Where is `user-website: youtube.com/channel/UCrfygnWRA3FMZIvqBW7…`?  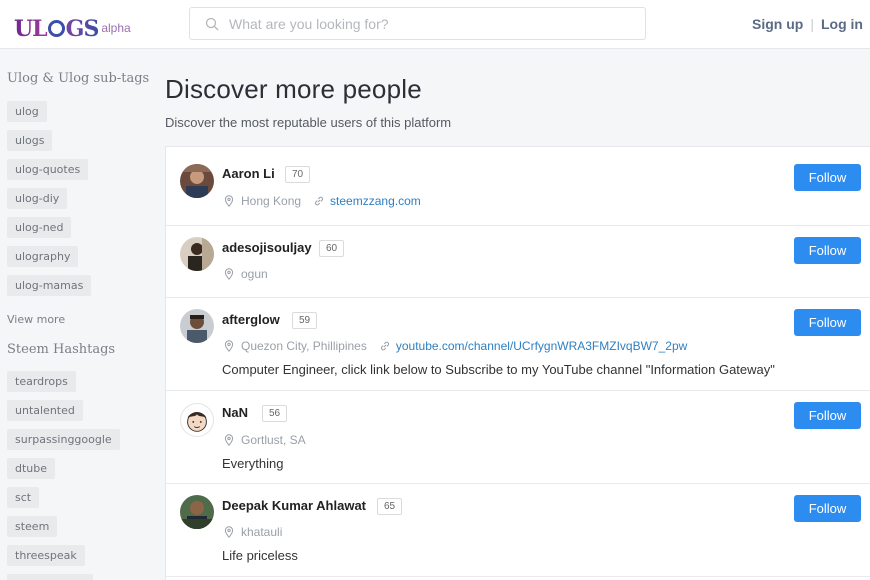 user-website: youtube.com/channel/UCrfygnWRA3FMZIvqBW7… is located at coordinates (541, 346).